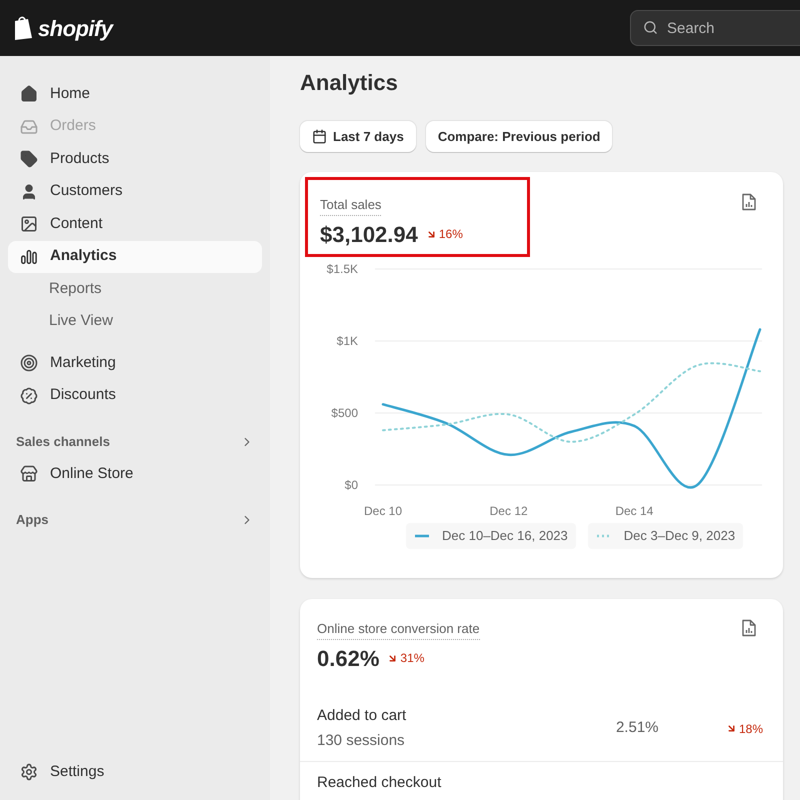 The height and width of the screenshot is (800, 800). I want to click on legend-item: Dec 10–Dec 16, 2023, so click(491, 536).